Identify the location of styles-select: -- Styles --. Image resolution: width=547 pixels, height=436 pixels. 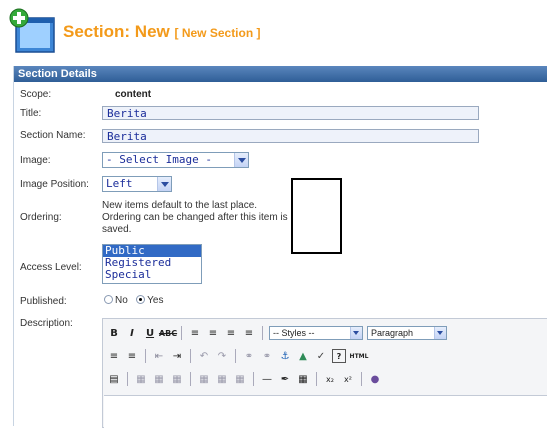
(316, 333).